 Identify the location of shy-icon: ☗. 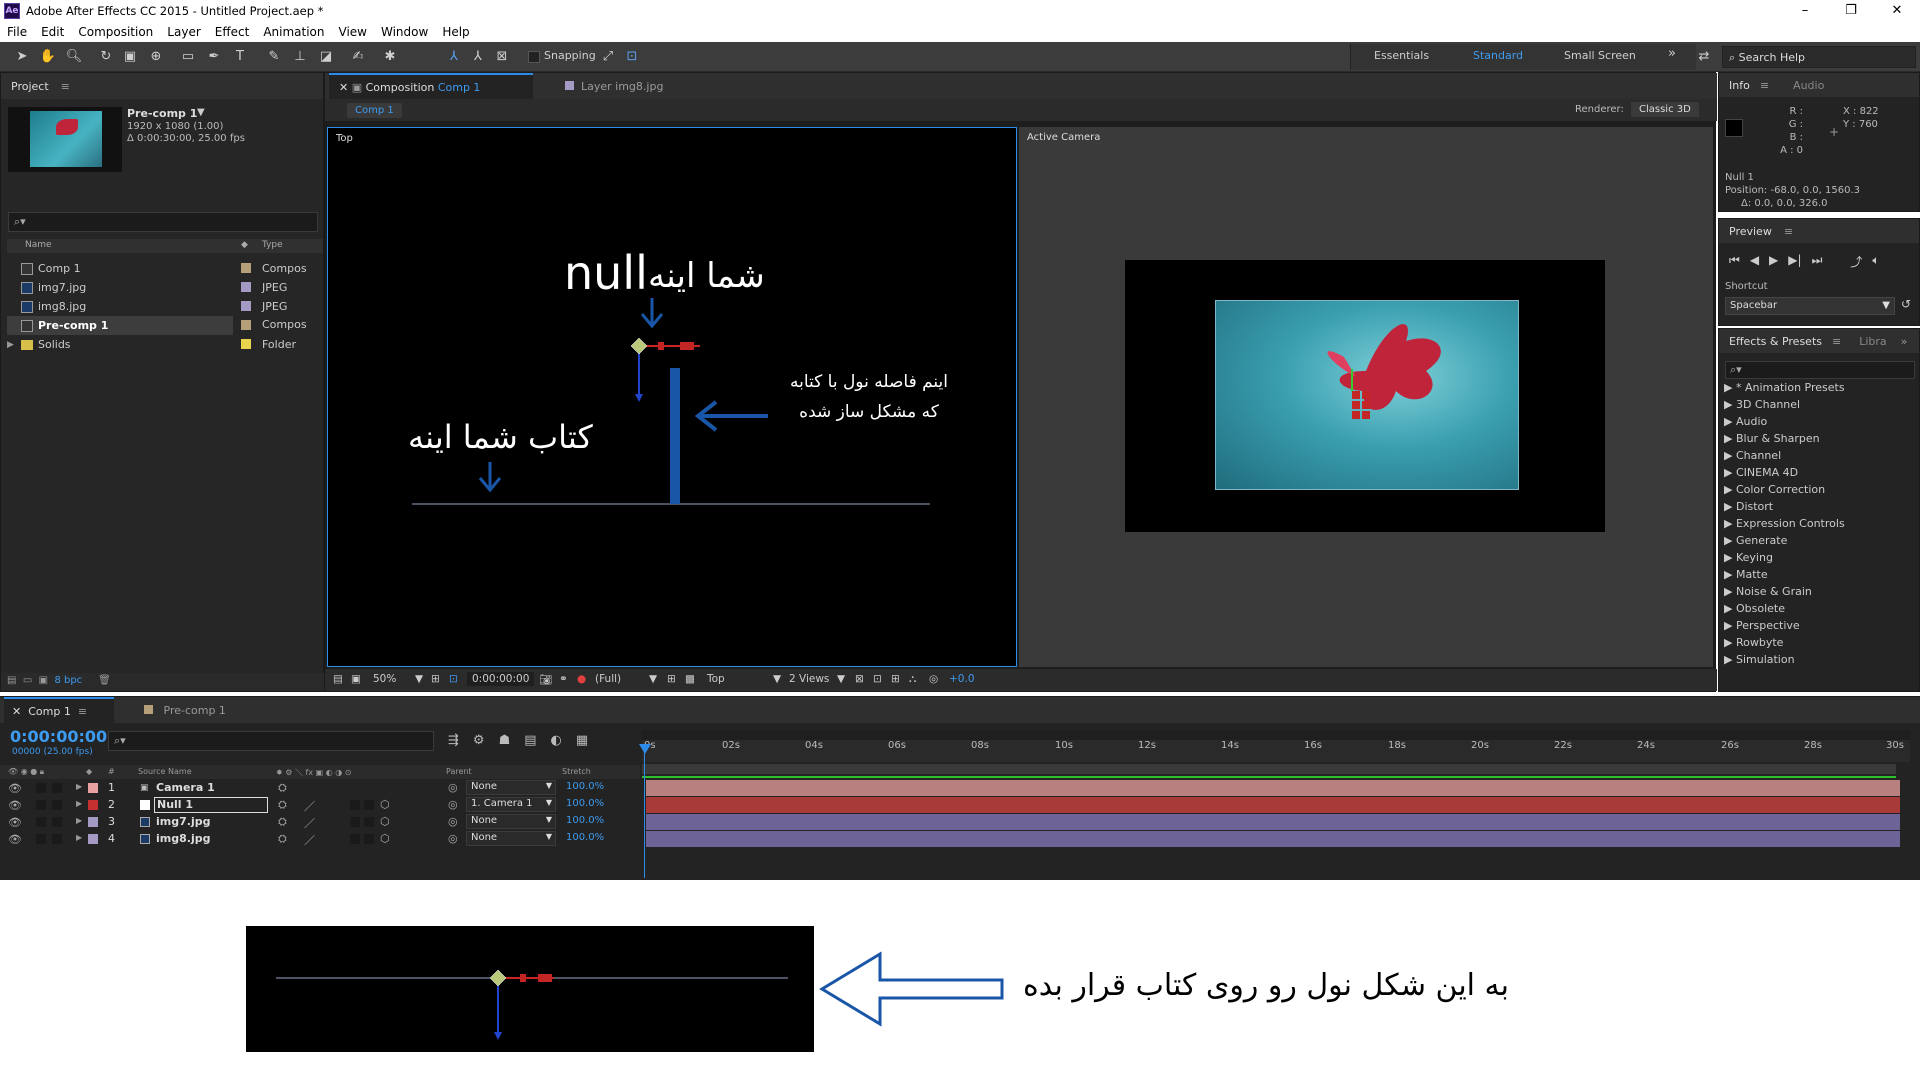
(505, 740).